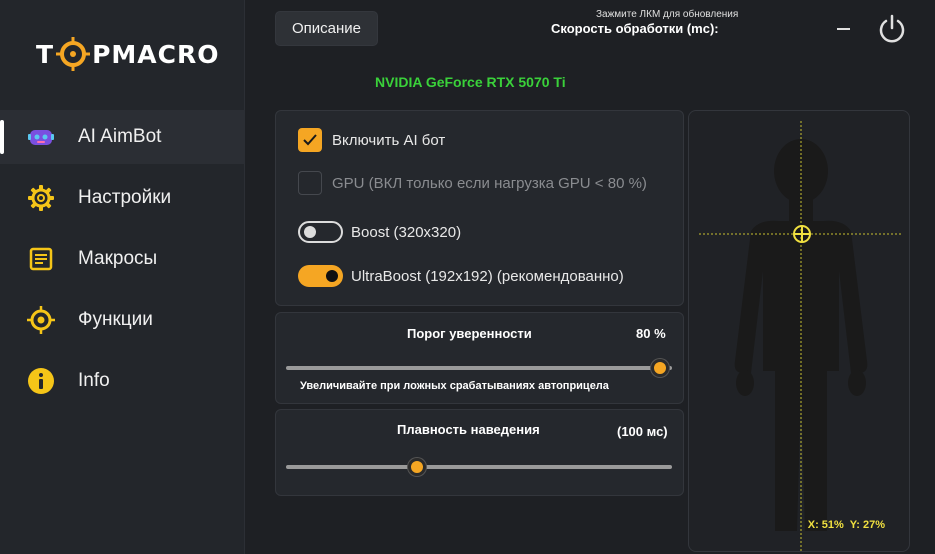 This screenshot has width=935, height=554. I want to click on checkbox-label: Включить AI бот, so click(389, 140).